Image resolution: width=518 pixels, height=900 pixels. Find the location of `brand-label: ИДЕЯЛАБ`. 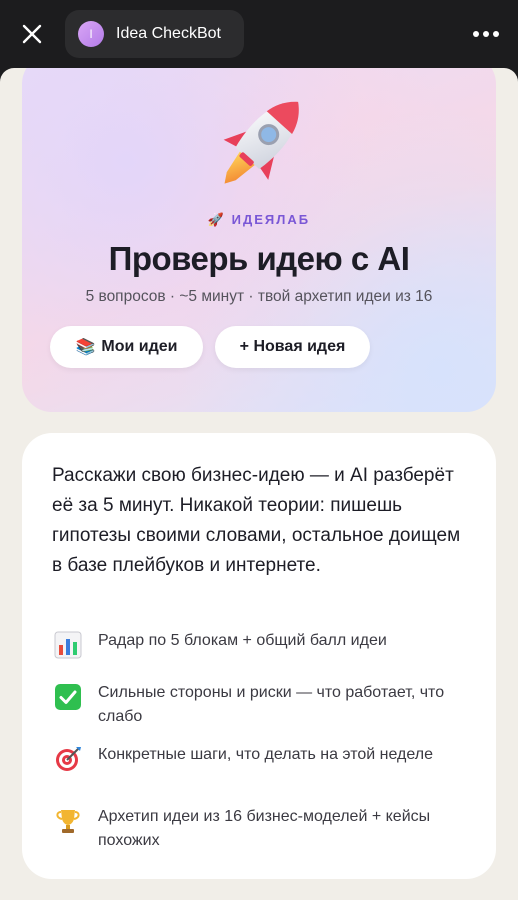

brand-label: ИДЕЯЛАБ is located at coordinates (271, 219).